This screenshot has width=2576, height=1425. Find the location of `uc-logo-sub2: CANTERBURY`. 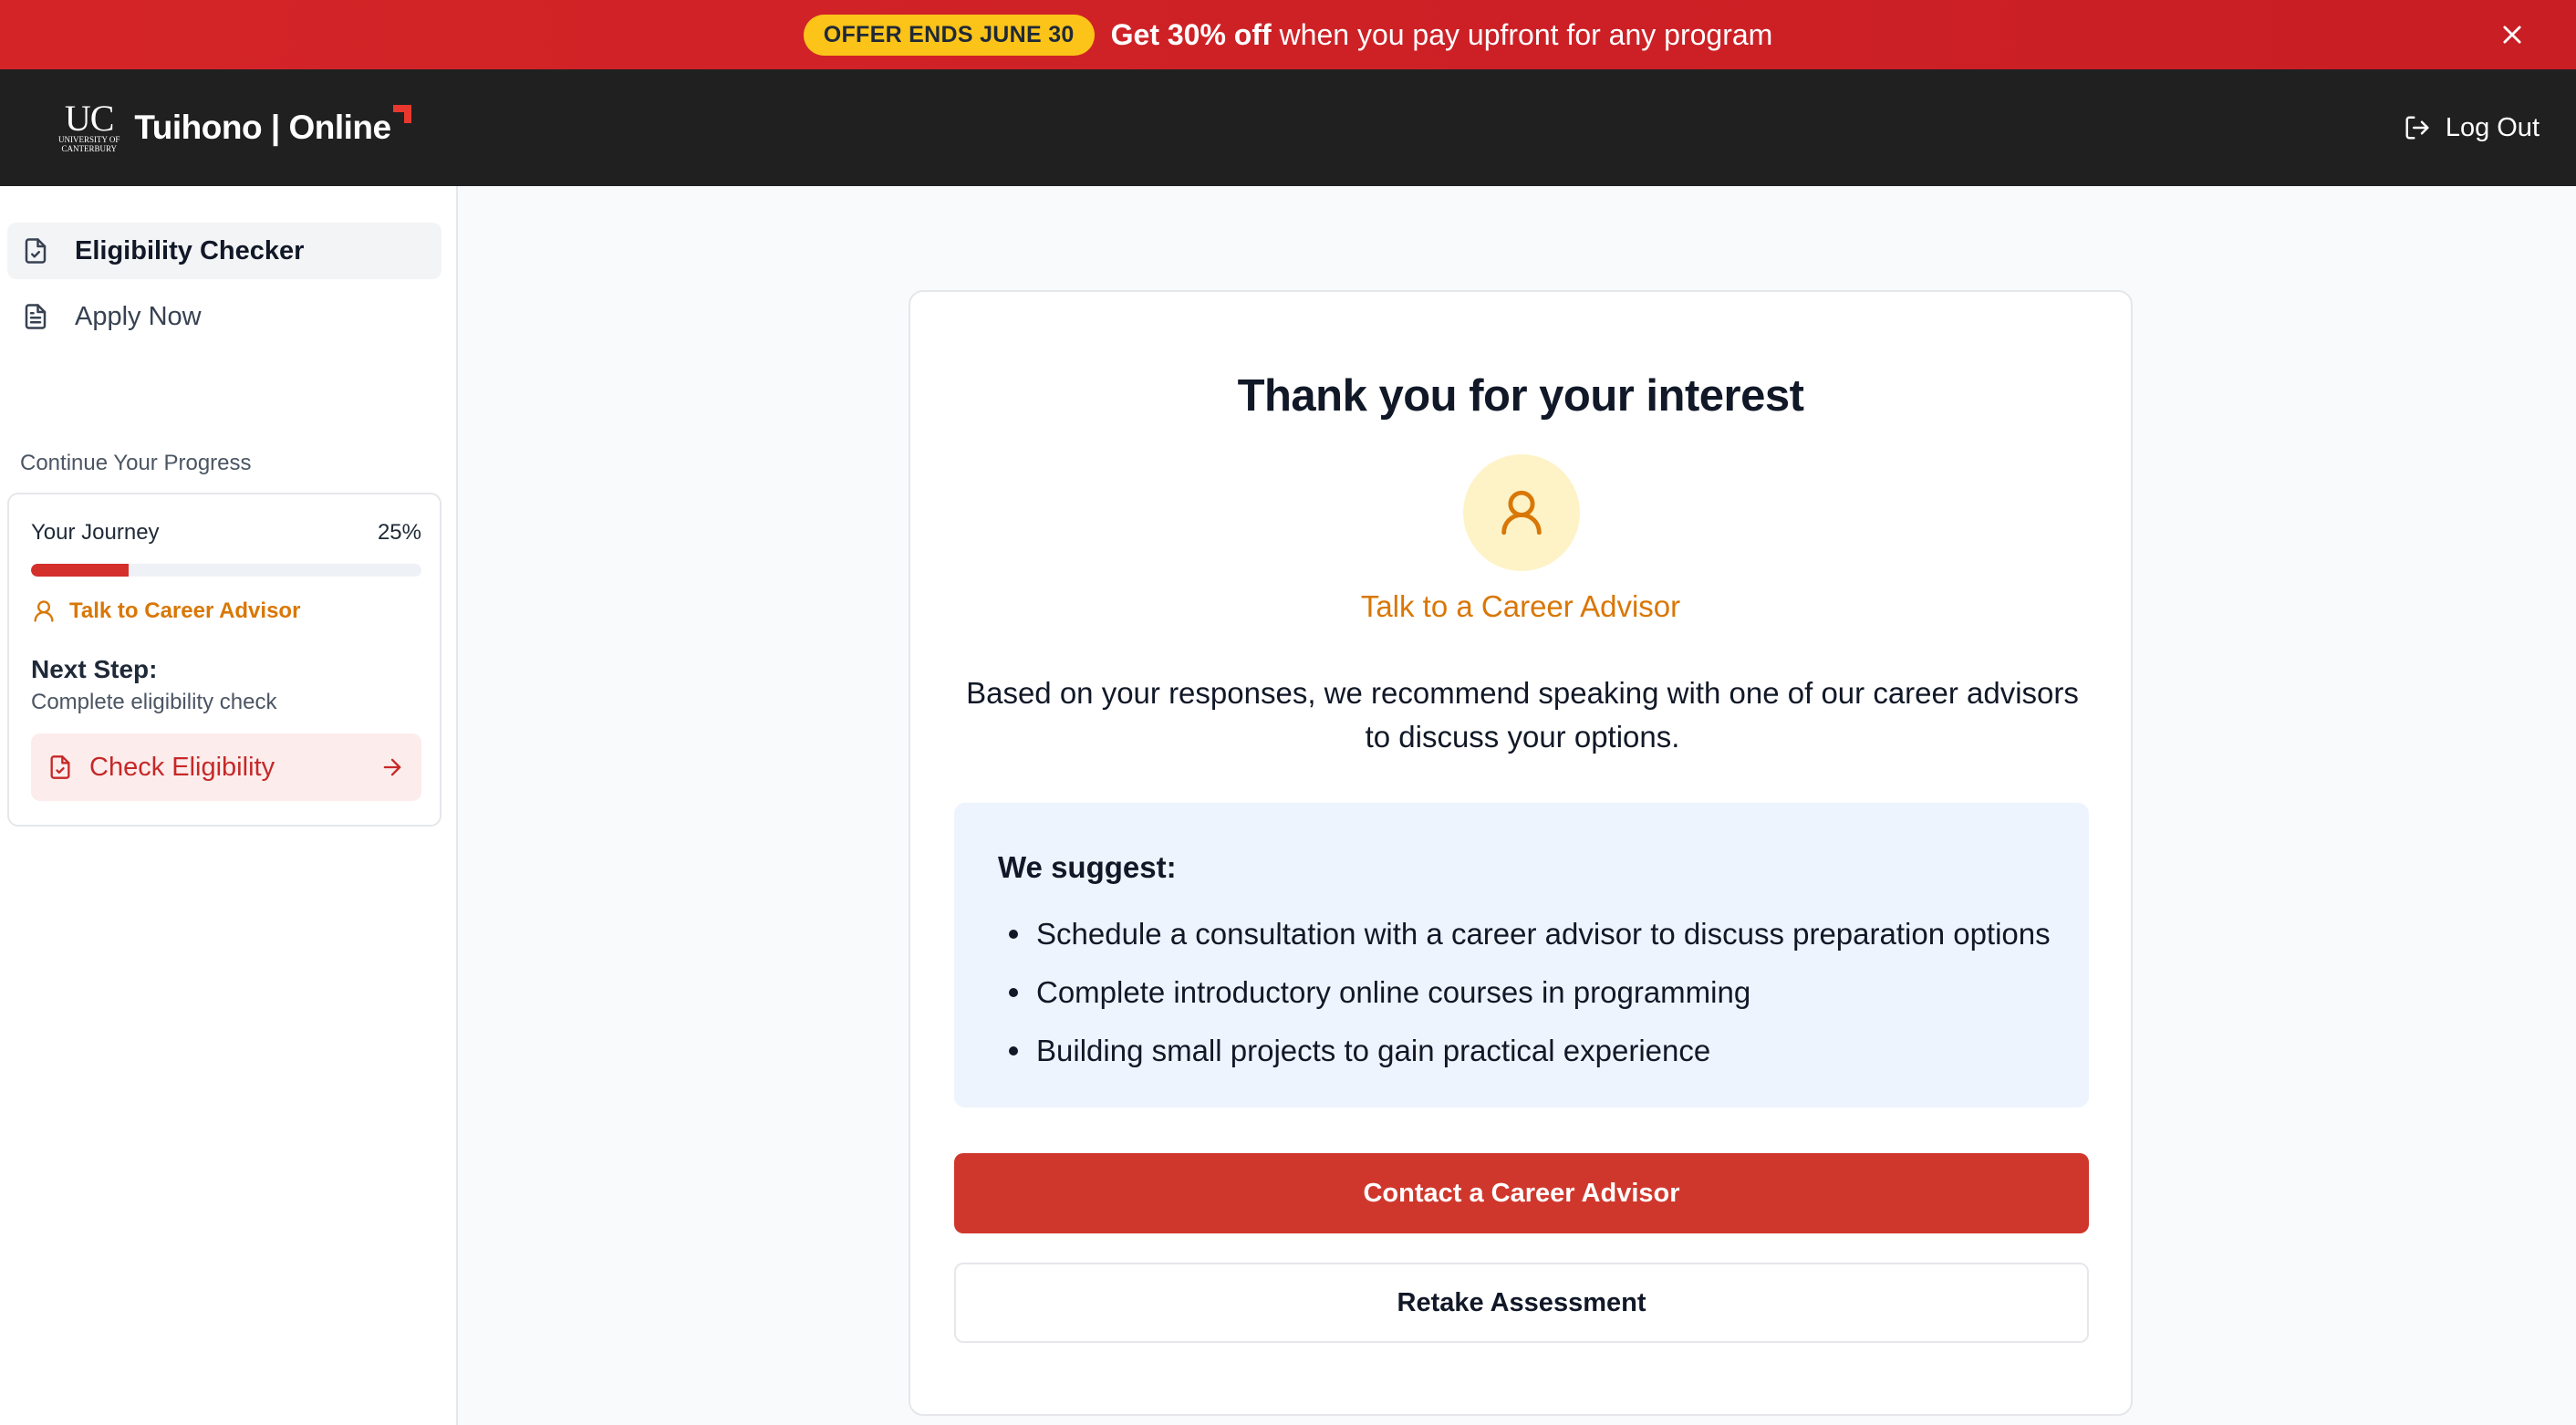

uc-logo-sub2: CANTERBURY is located at coordinates (89, 148).